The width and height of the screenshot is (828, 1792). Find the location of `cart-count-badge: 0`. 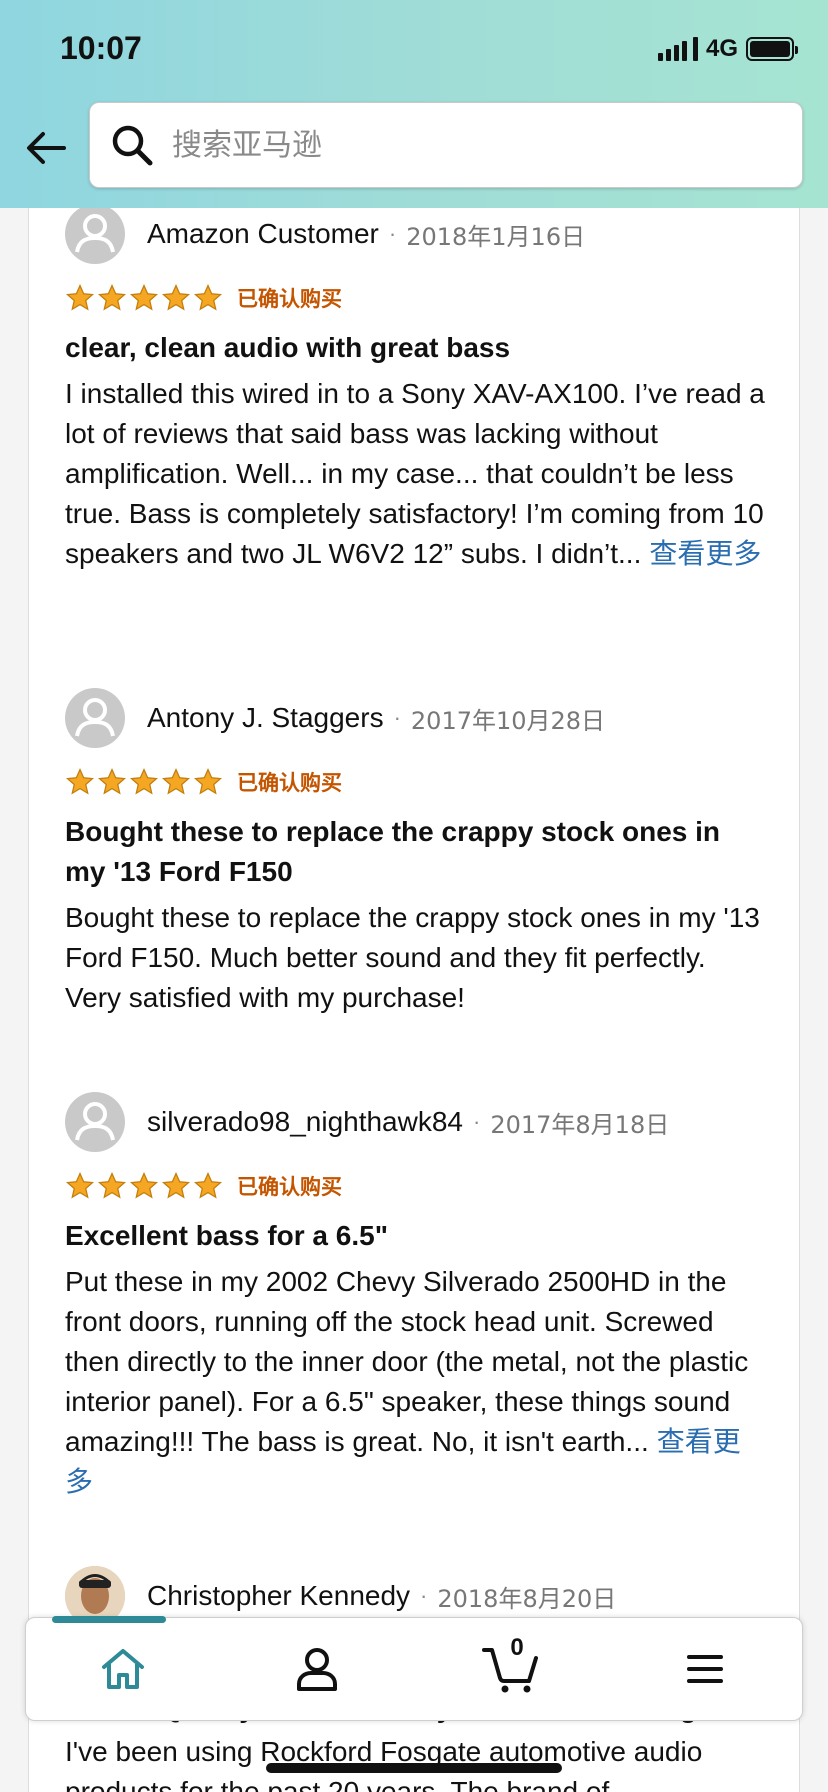

cart-count-badge: 0 is located at coordinates (517, 1647).